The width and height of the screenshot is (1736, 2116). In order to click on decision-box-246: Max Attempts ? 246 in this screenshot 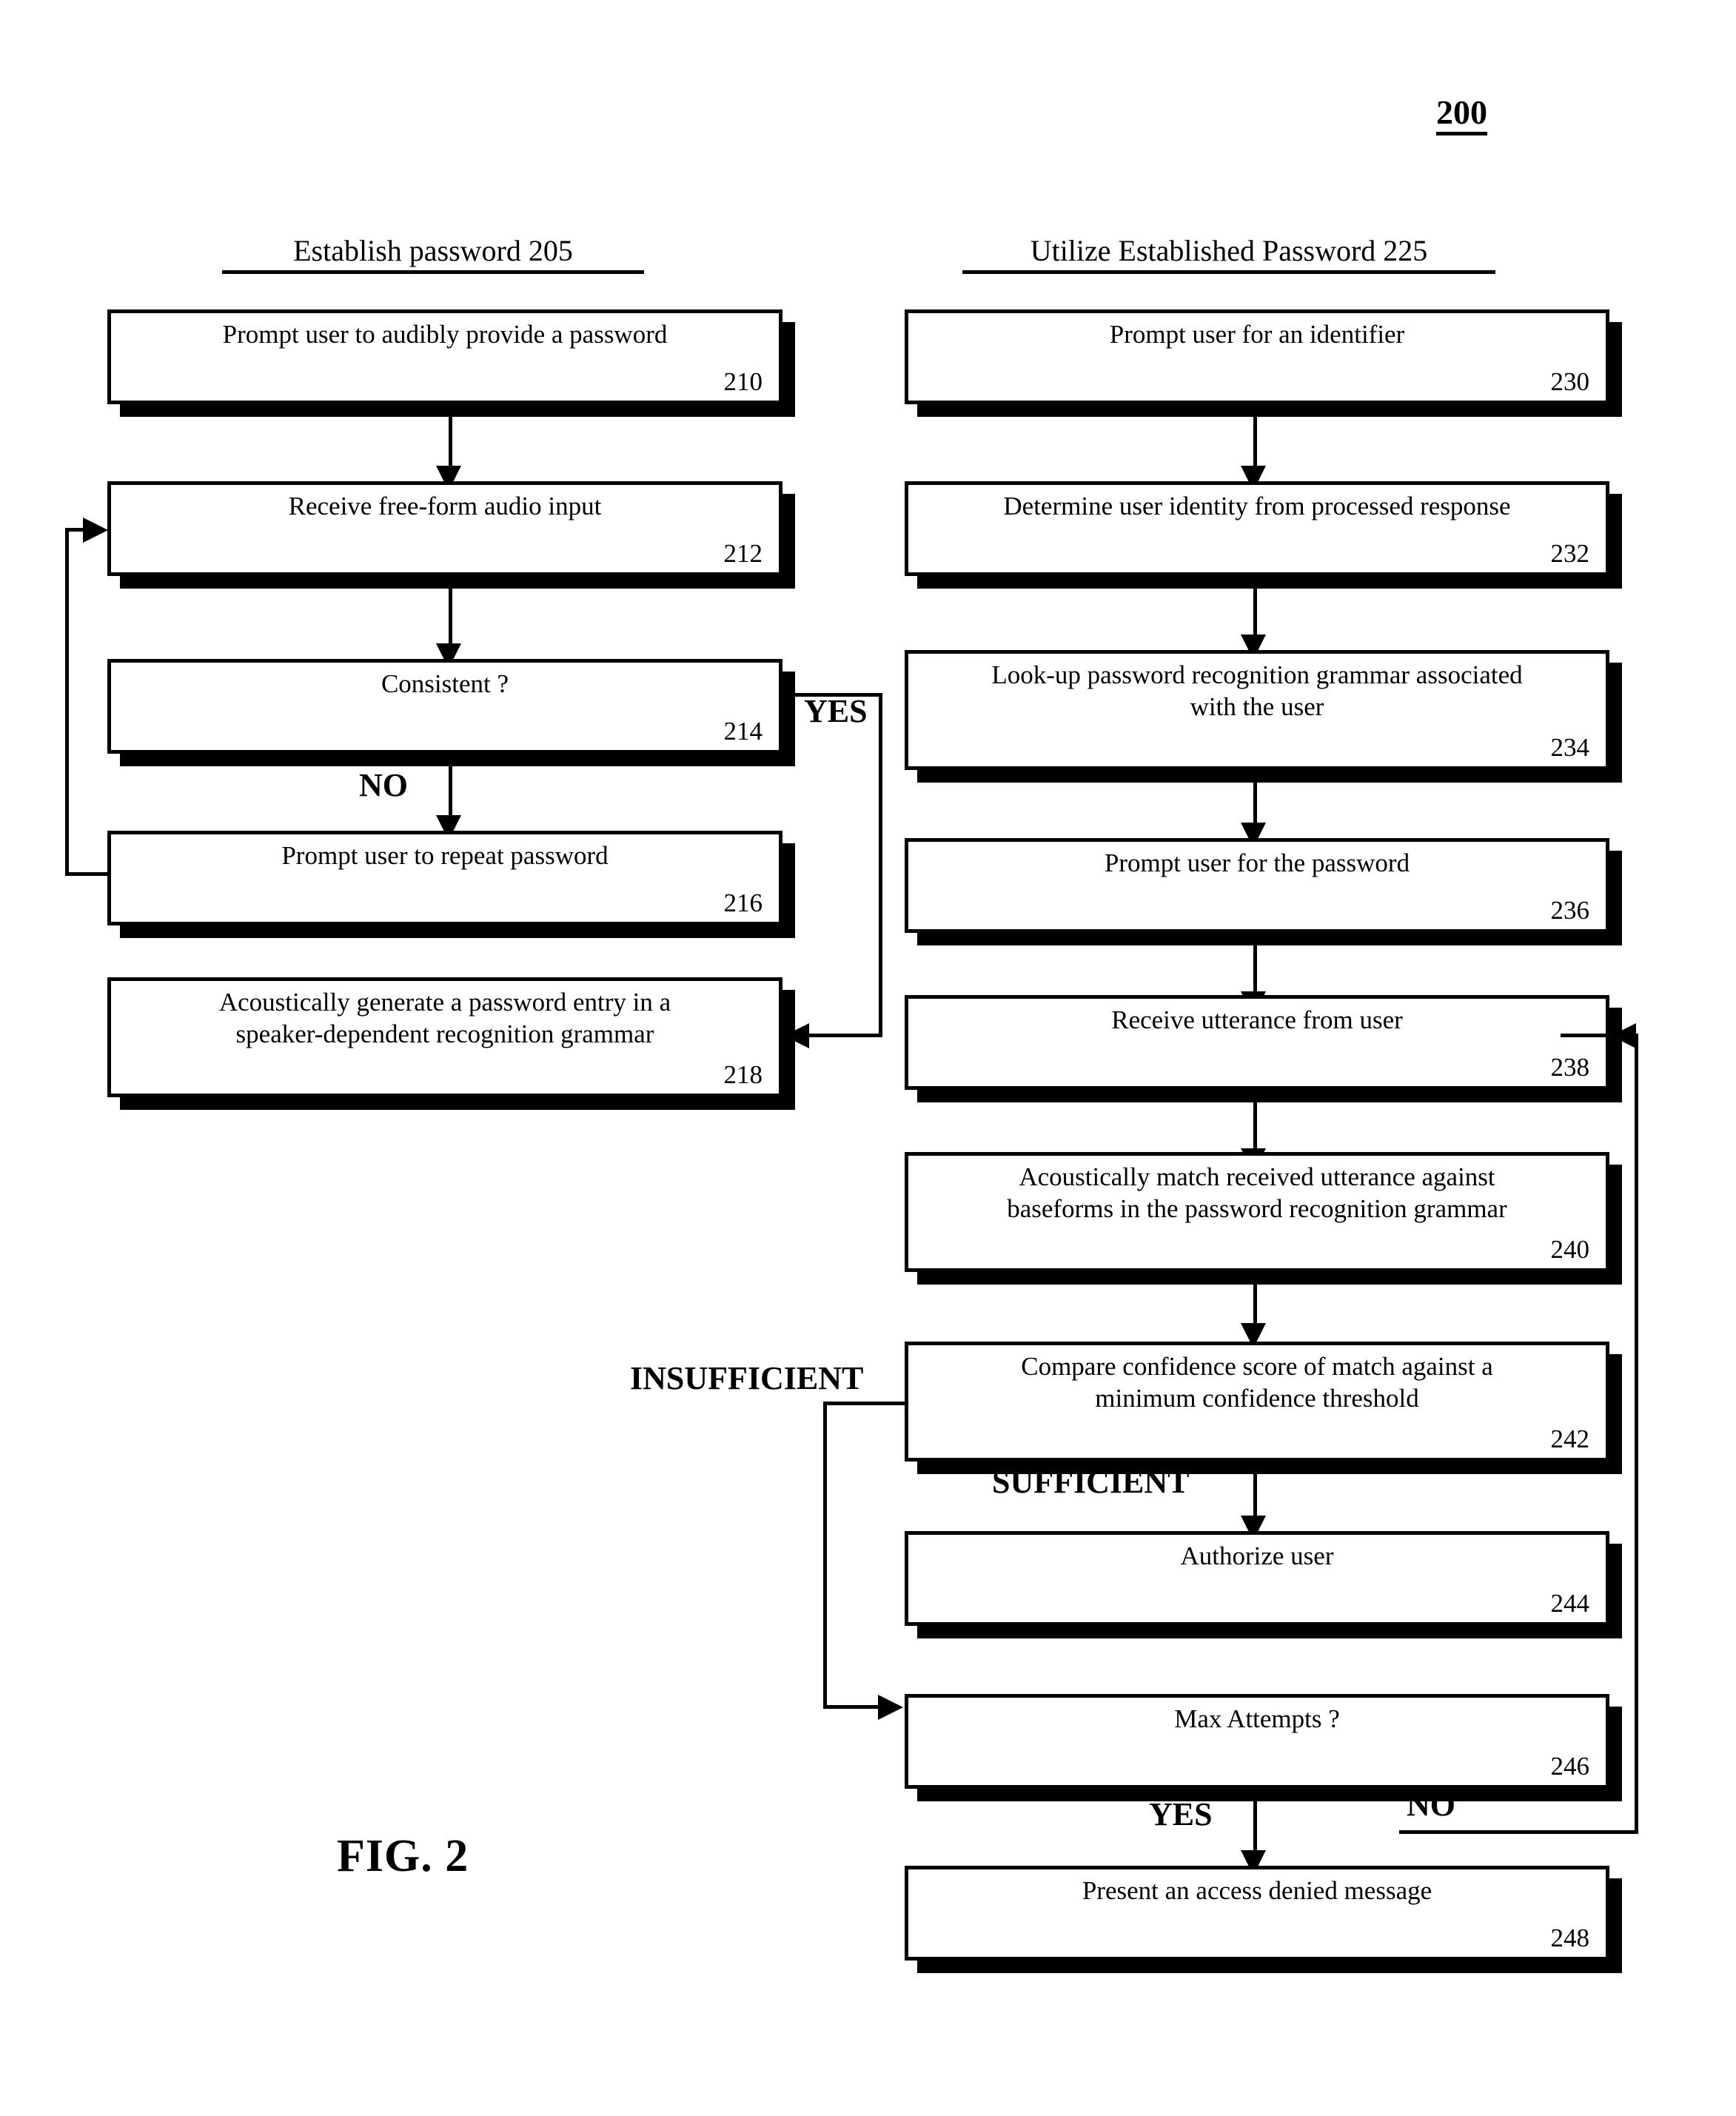, I will do `click(1257, 1741)`.